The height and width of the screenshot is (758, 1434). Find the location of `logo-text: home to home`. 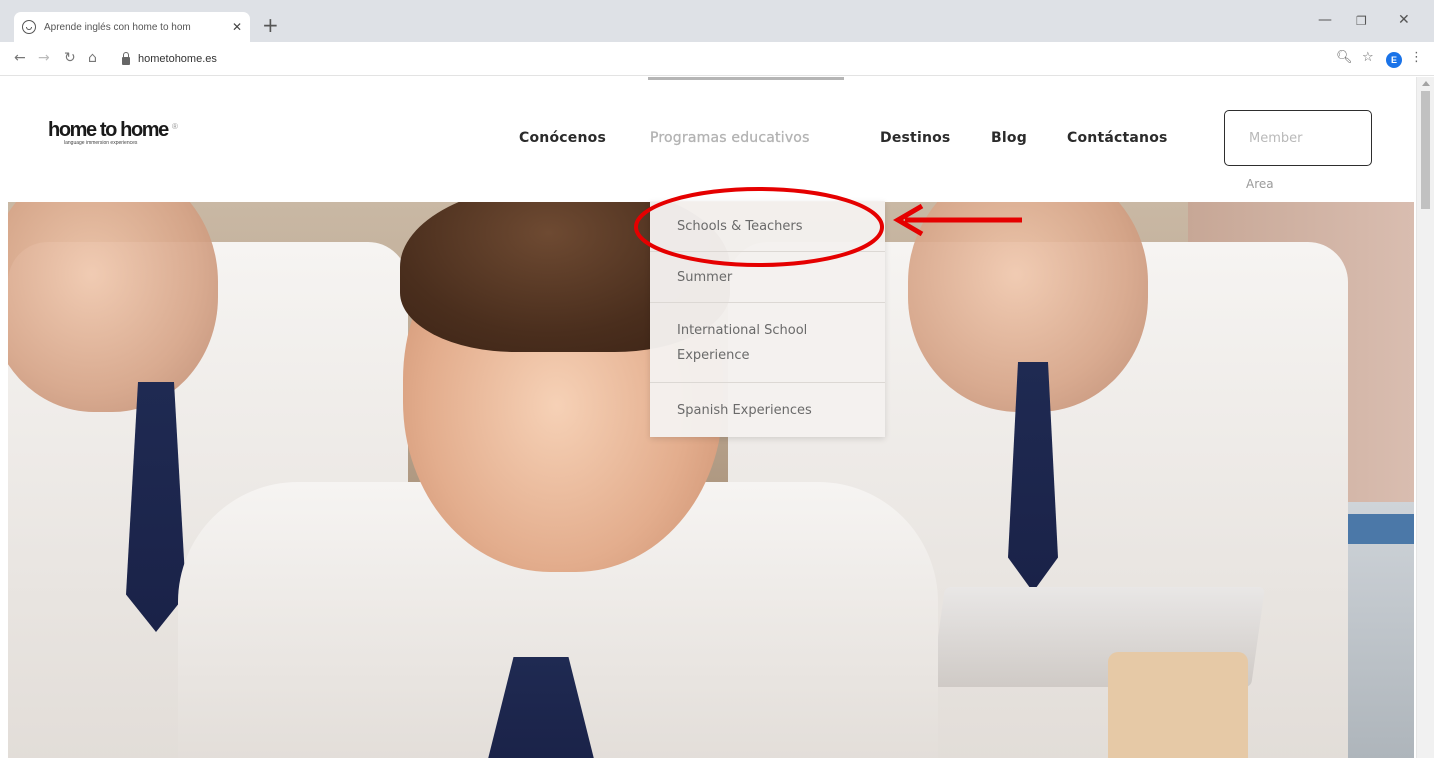

logo-text: home to home is located at coordinates (108, 130).